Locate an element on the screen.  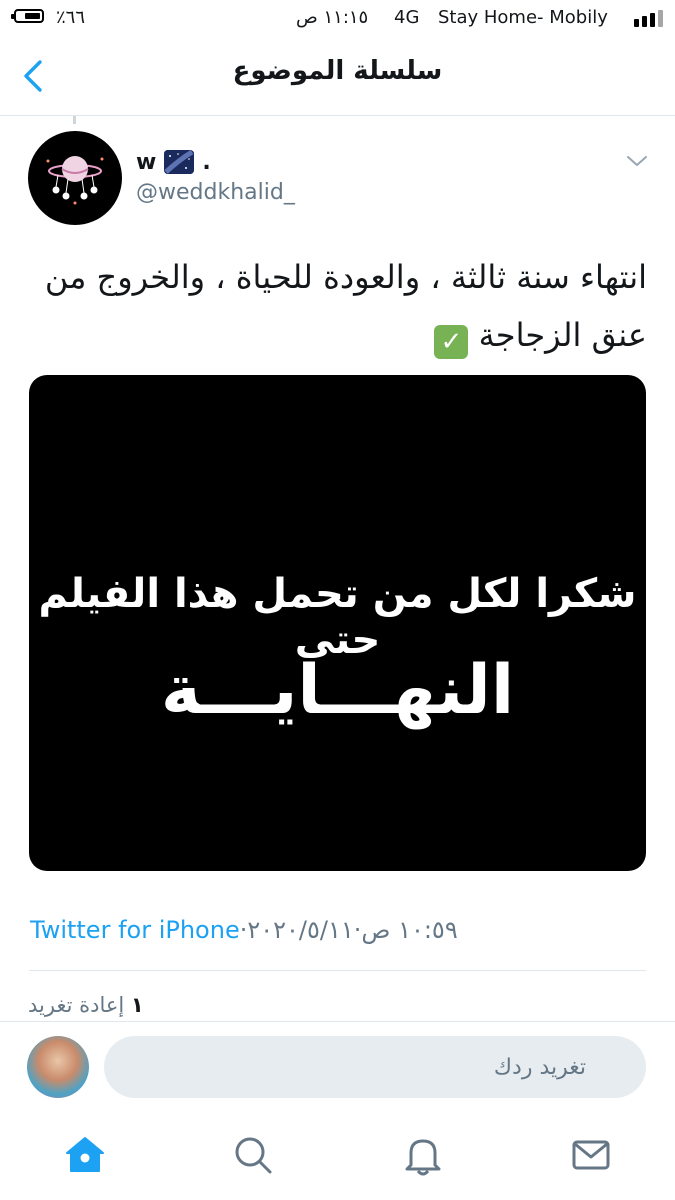
chevron-down-icon is located at coordinates (637, 161).